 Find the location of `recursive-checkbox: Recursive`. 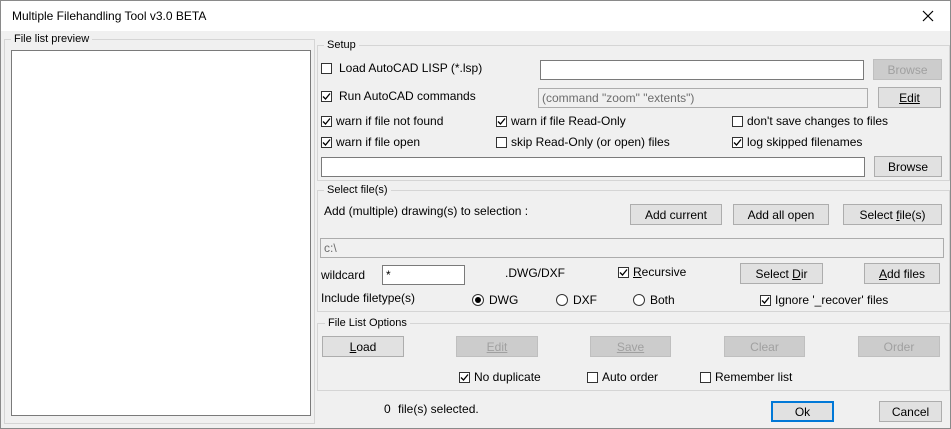

recursive-checkbox: Recursive is located at coordinates (652, 272).